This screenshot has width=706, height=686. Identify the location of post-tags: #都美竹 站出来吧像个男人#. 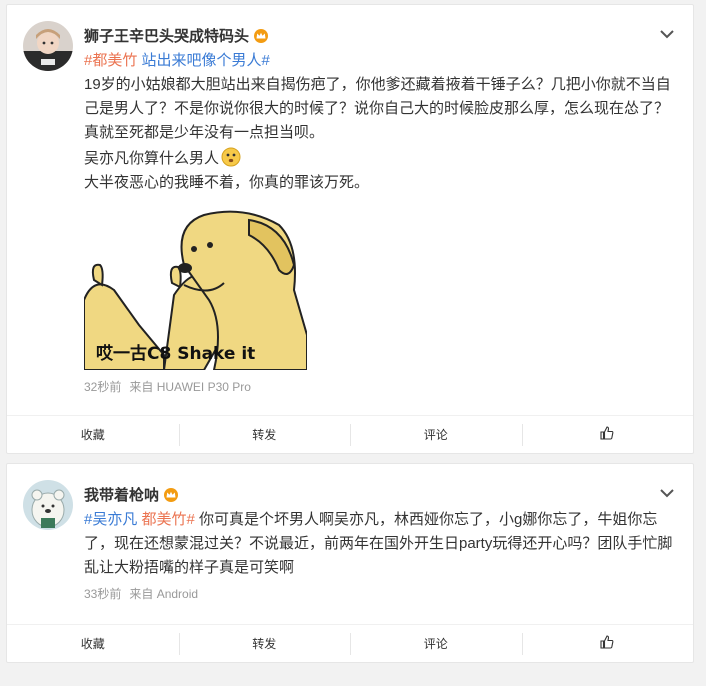
(379, 61).